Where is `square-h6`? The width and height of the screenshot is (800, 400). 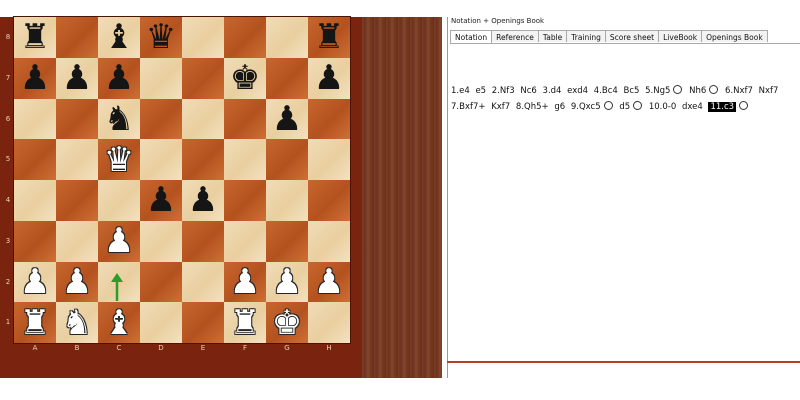 square-h6 is located at coordinates (329, 119).